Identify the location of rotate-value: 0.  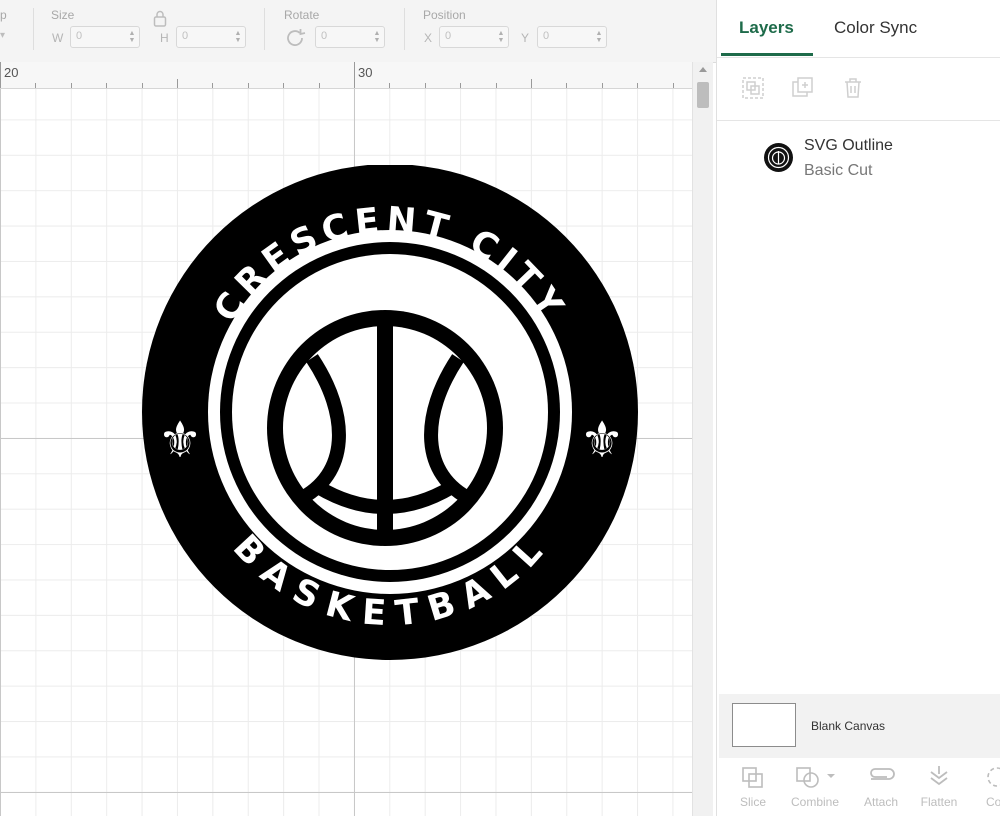
(324, 36).